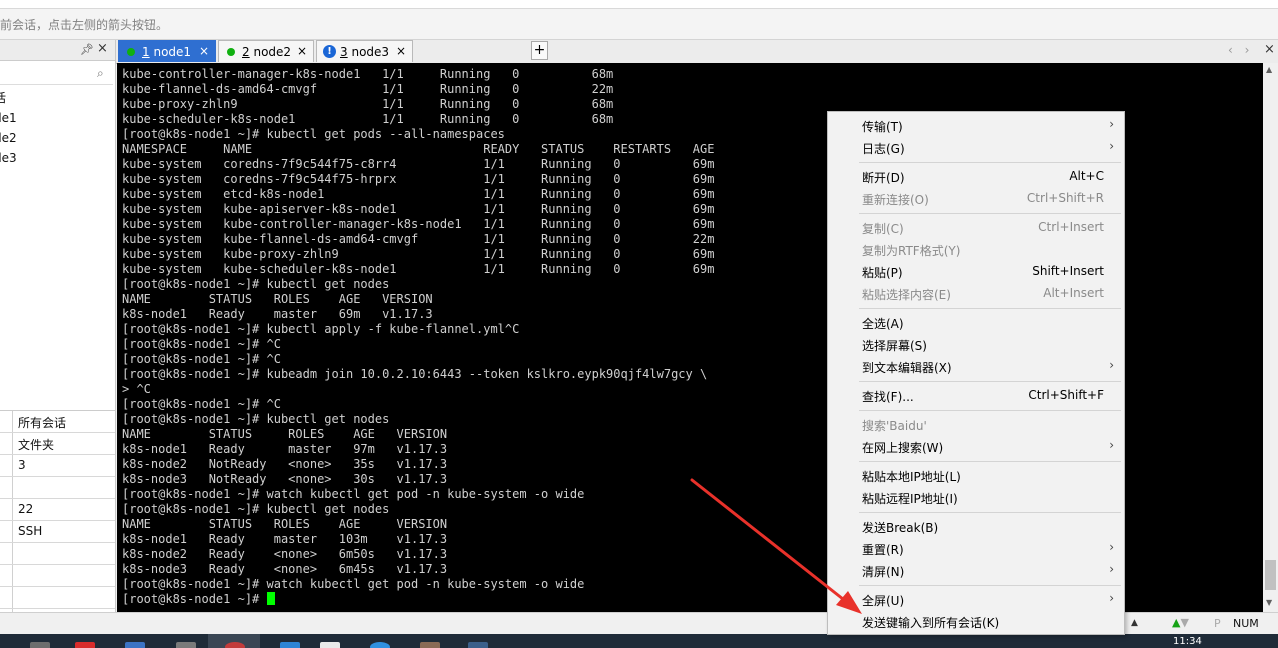  I want to click on menu-item: 粘贴本地IP地址(L), so click(976, 476).